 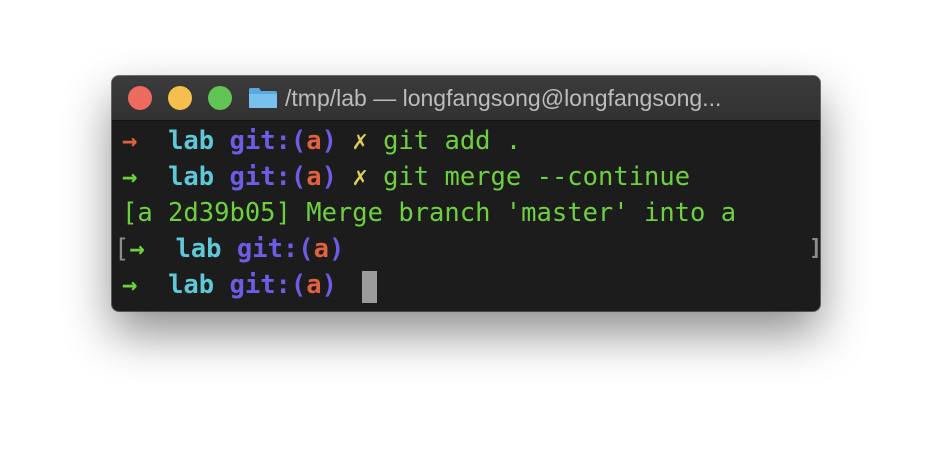 What do you see at coordinates (122, 249) in the screenshot?
I see `mark-bracket-open: [` at bounding box center [122, 249].